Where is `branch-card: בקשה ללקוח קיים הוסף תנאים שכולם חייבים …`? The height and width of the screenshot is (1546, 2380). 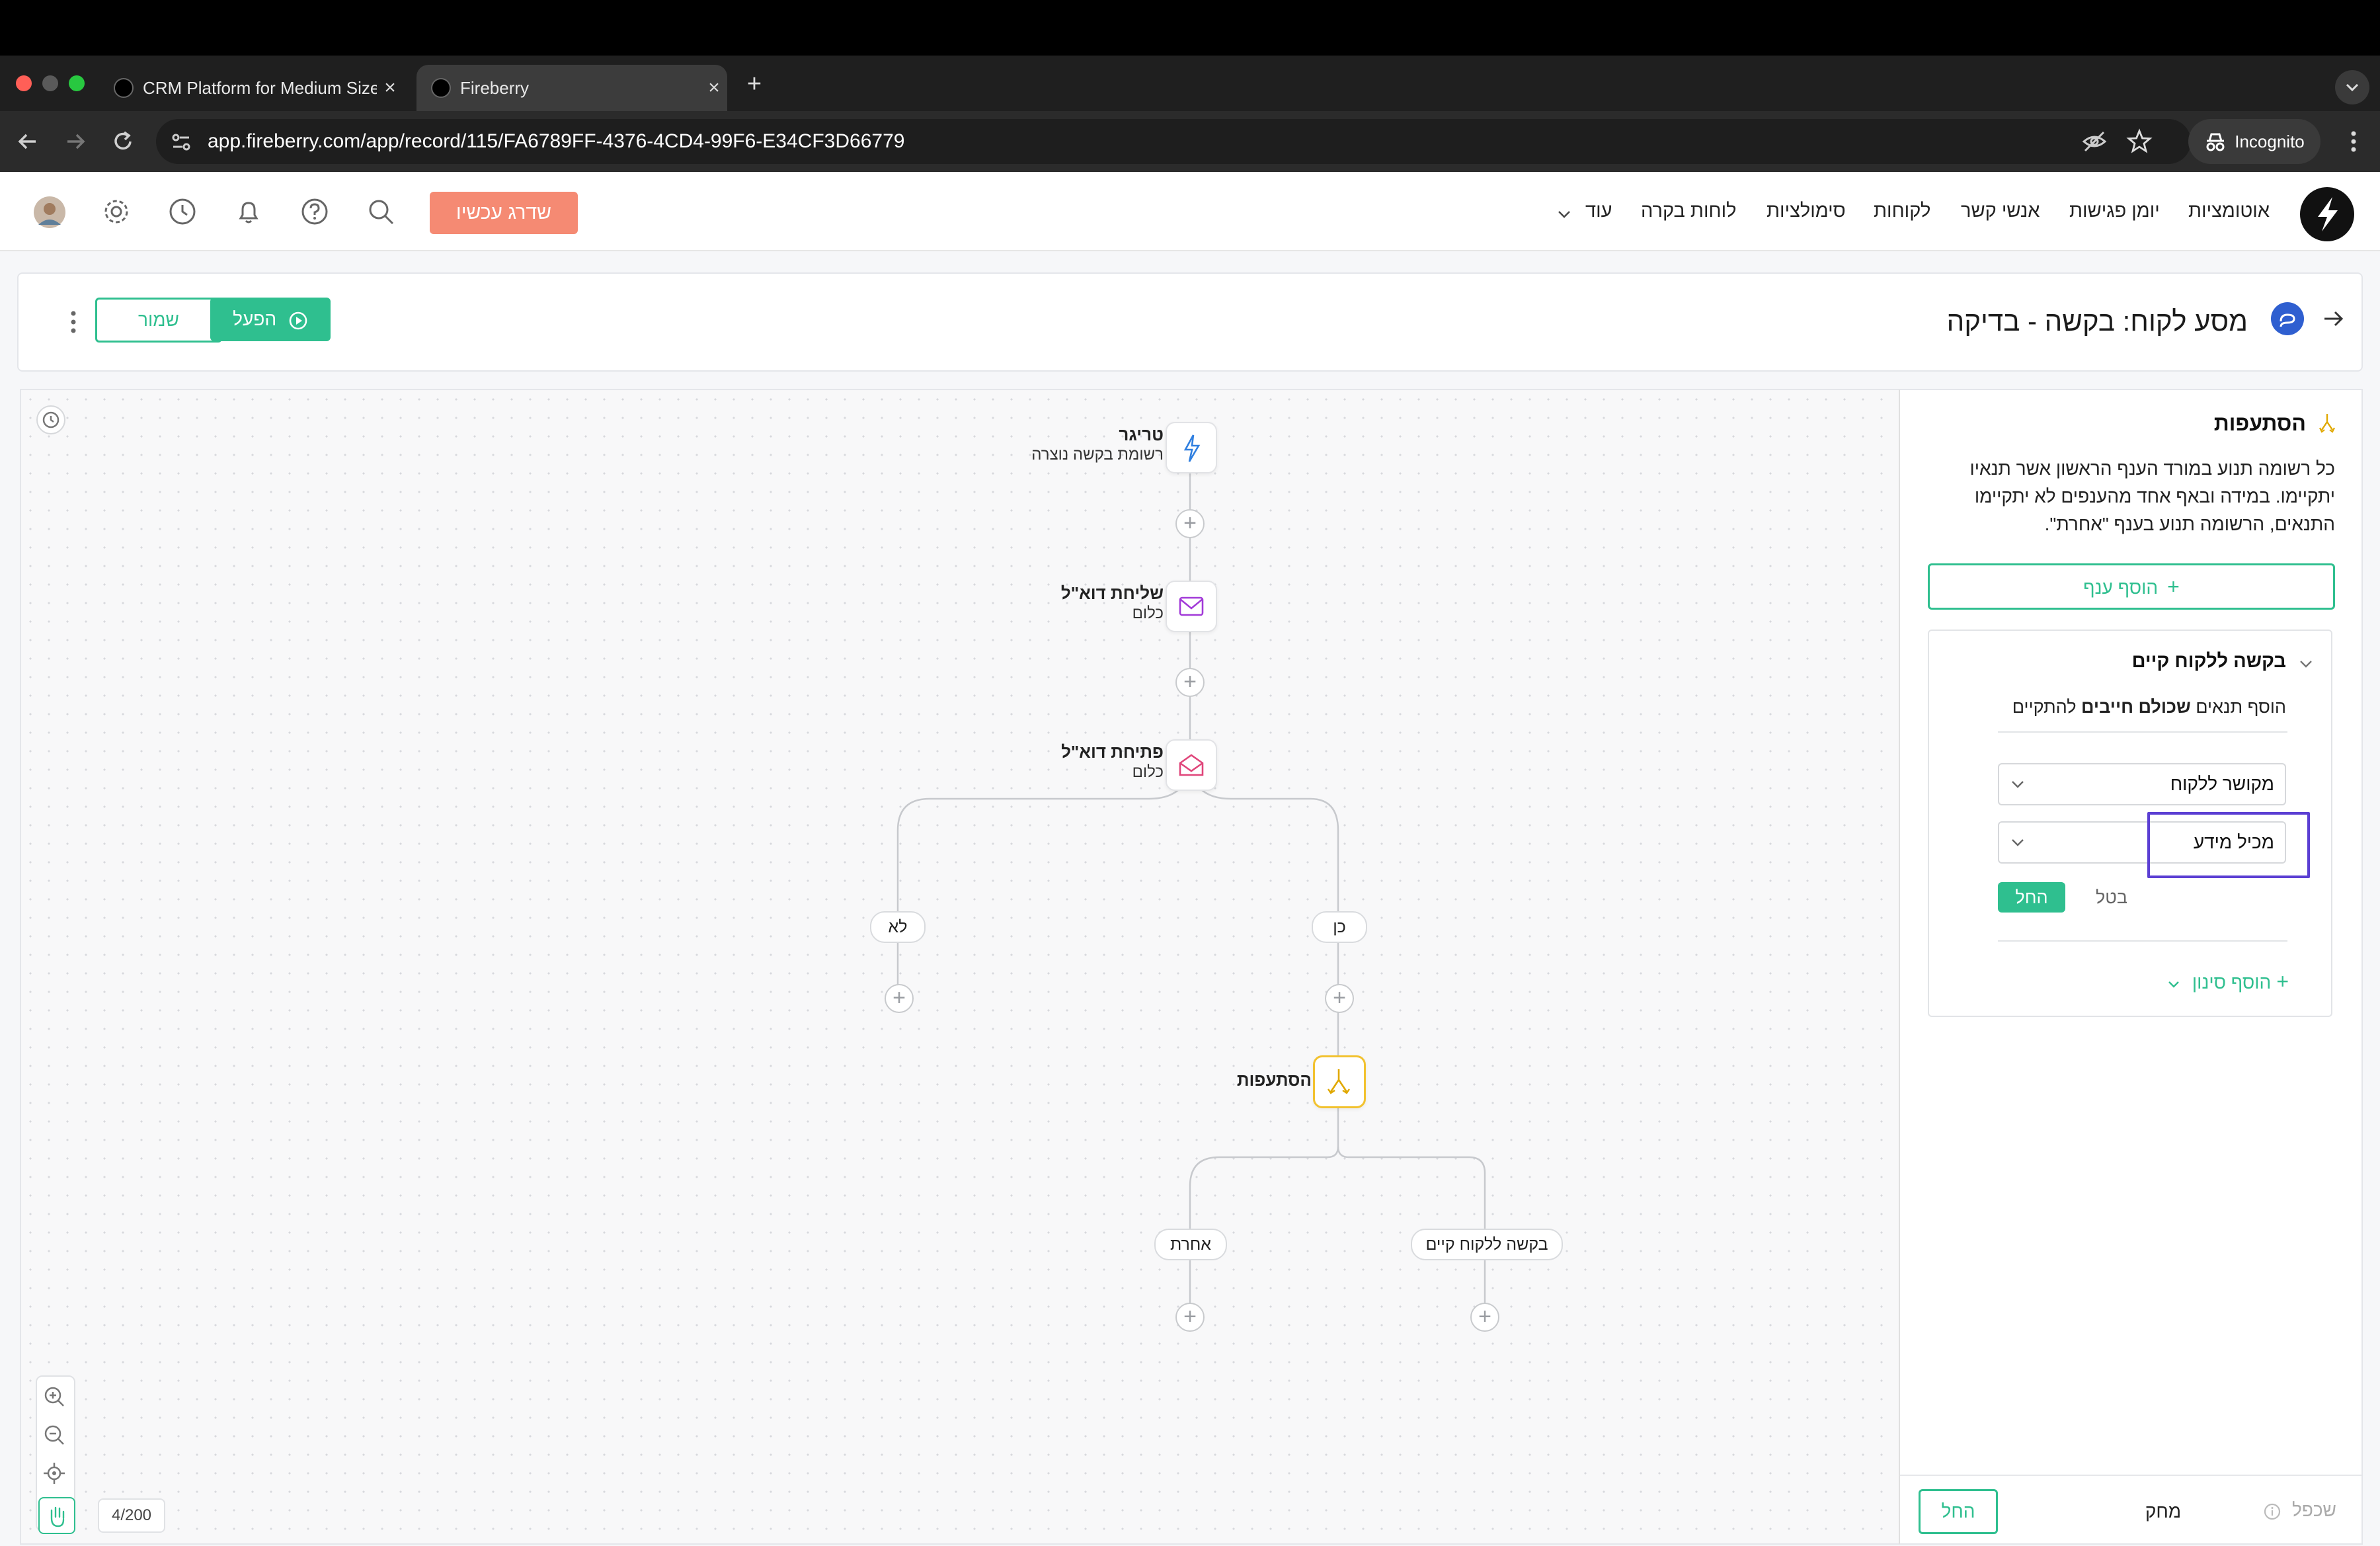
branch-card: בקשה ללקוח קיים הוסף תנאים שכולם חייבים … is located at coordinates (2130, 823).